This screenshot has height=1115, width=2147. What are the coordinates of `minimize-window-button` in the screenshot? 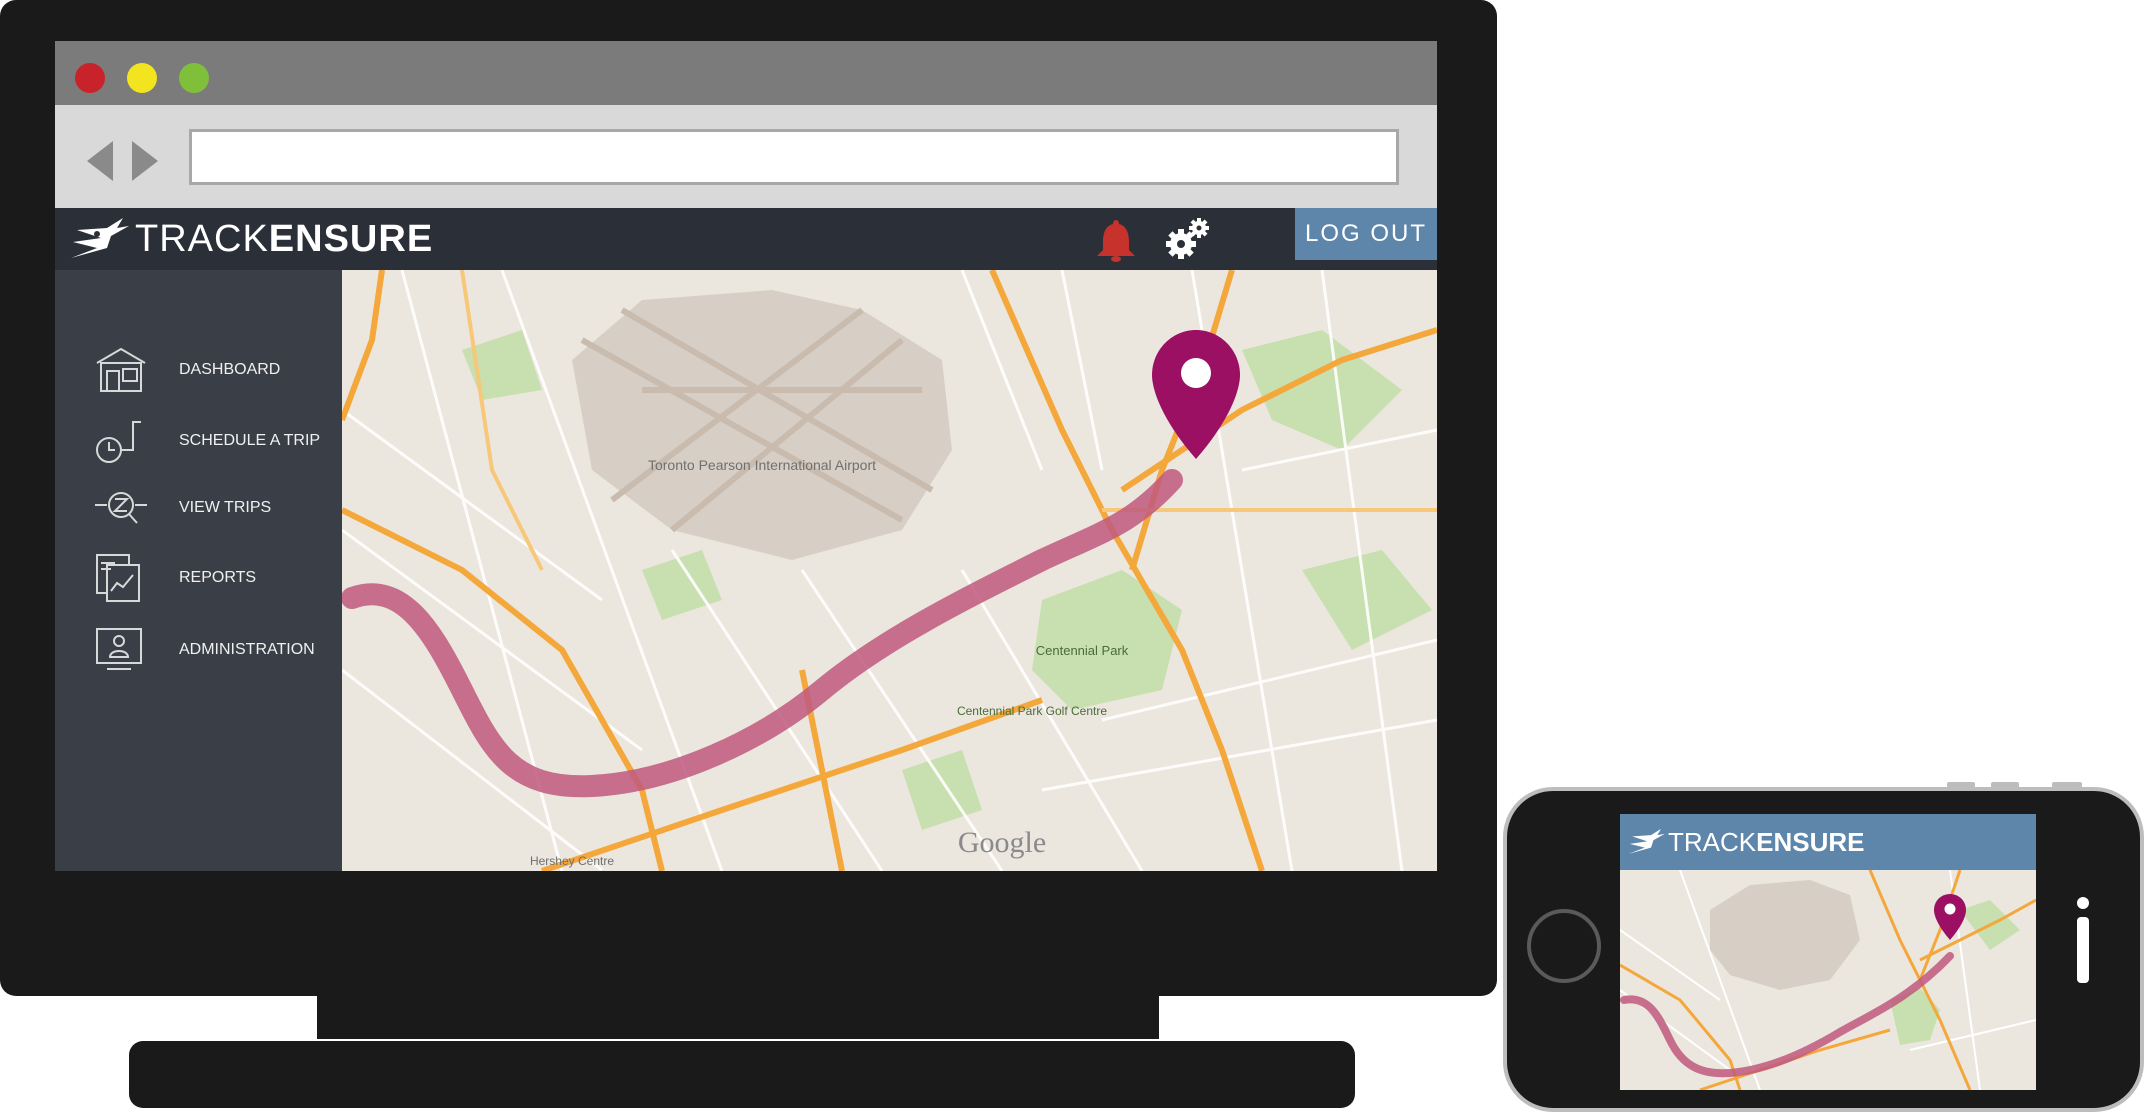 It's located at (142, 78).